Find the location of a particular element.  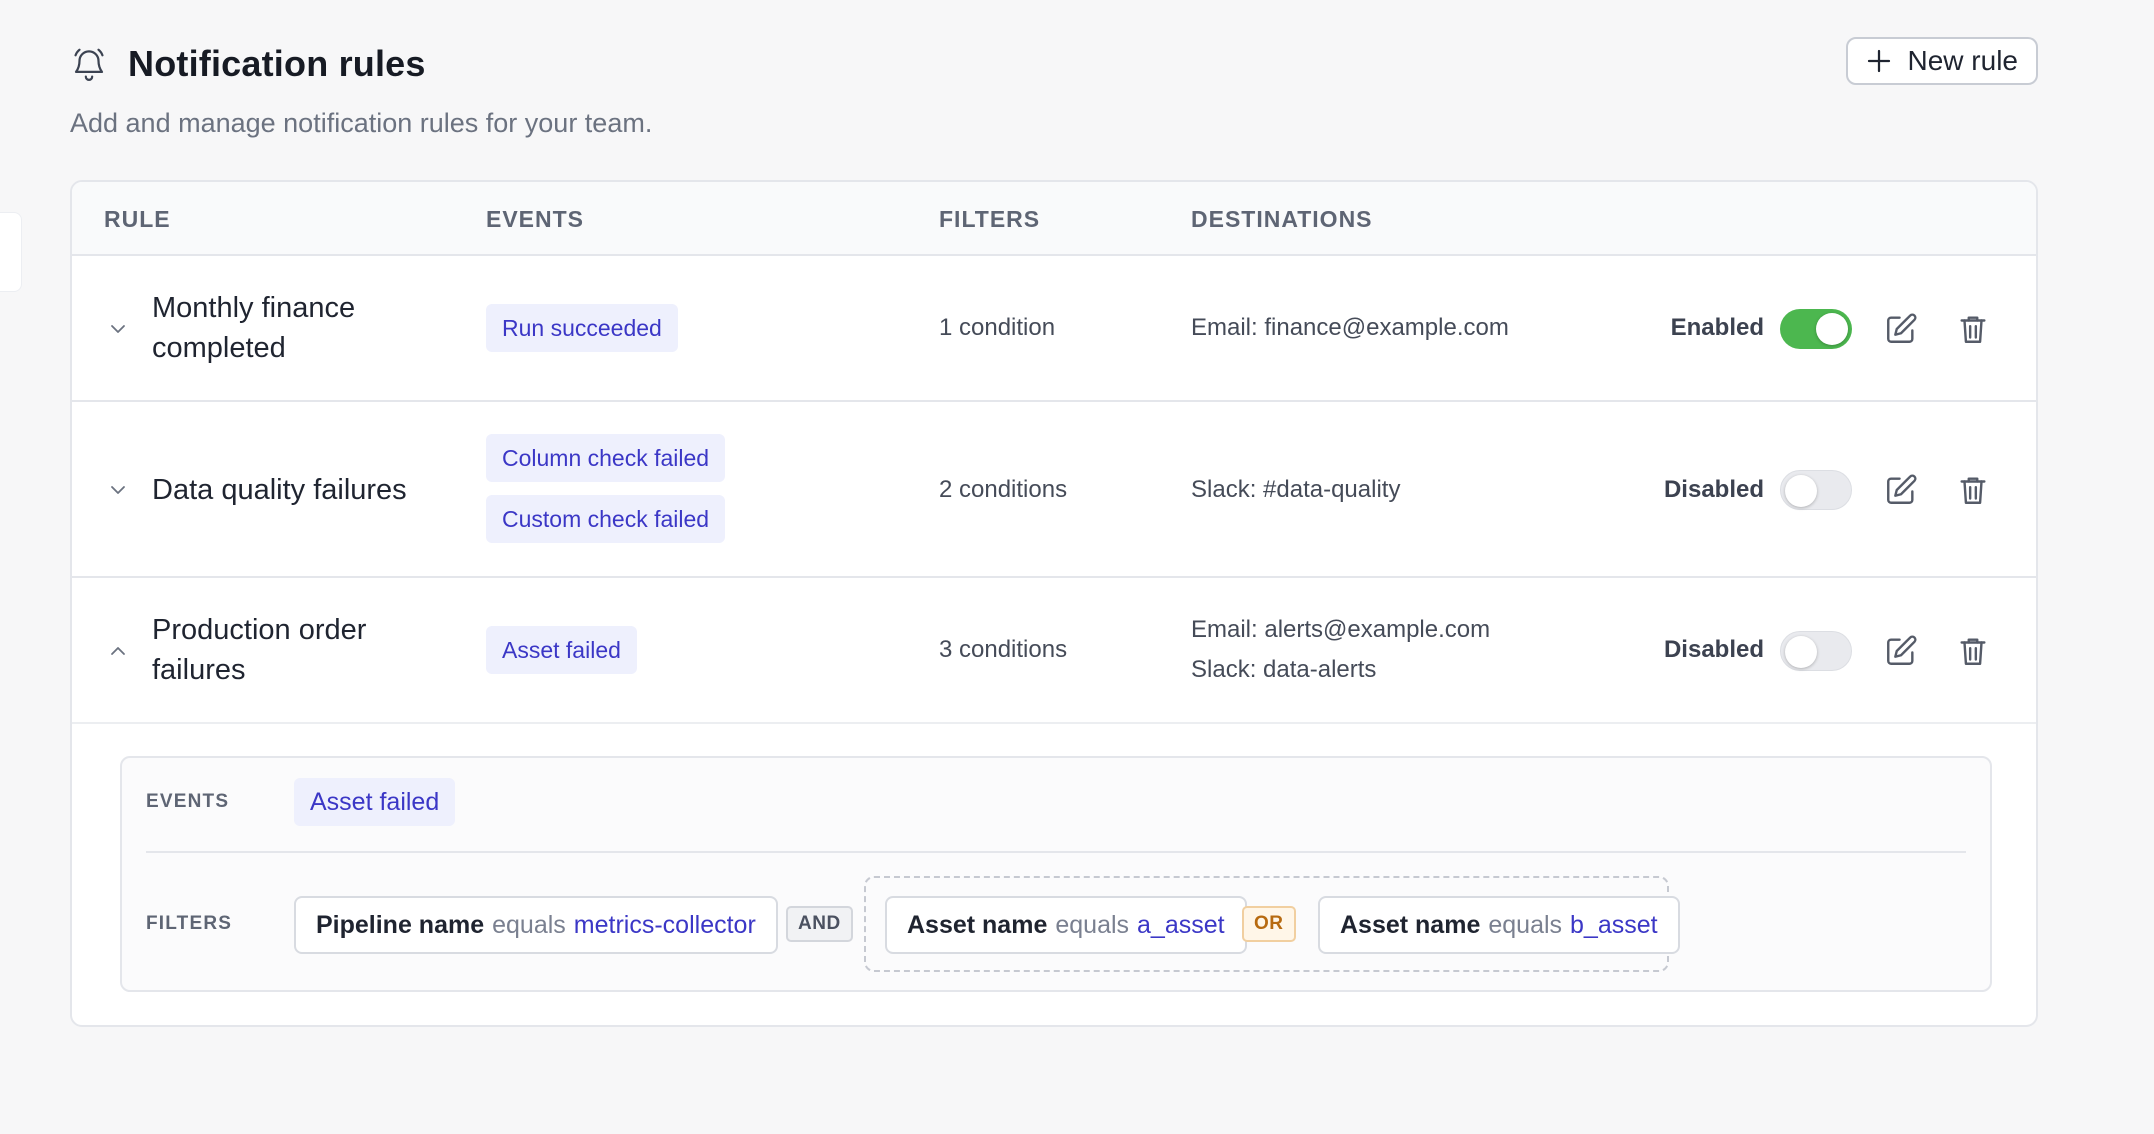

details-filters-label: FILTERS is located at coordinates (189, 923).